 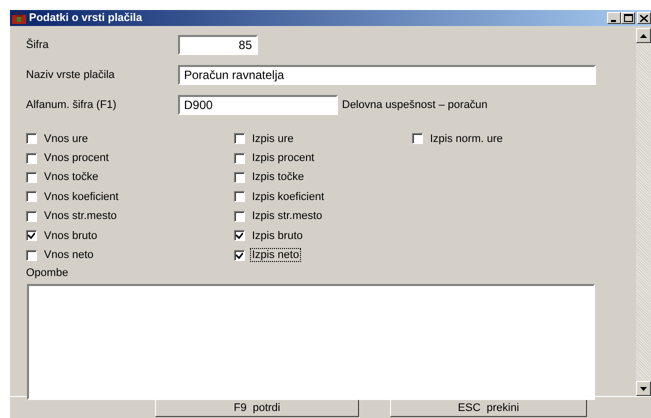 I want to click on checkbox-label: Vnos bruto, so click(x=71, y=235).